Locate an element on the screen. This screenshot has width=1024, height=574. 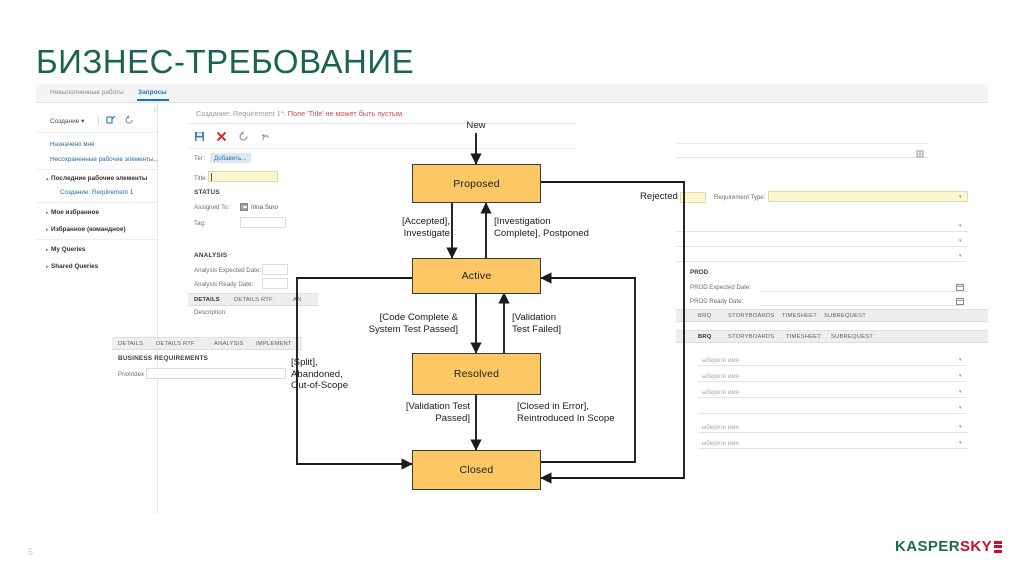
right-tab-strip-back: BRQ STORYBOARDS TIMESHEET SUBREQUEST is located at coordinates (832, 315).